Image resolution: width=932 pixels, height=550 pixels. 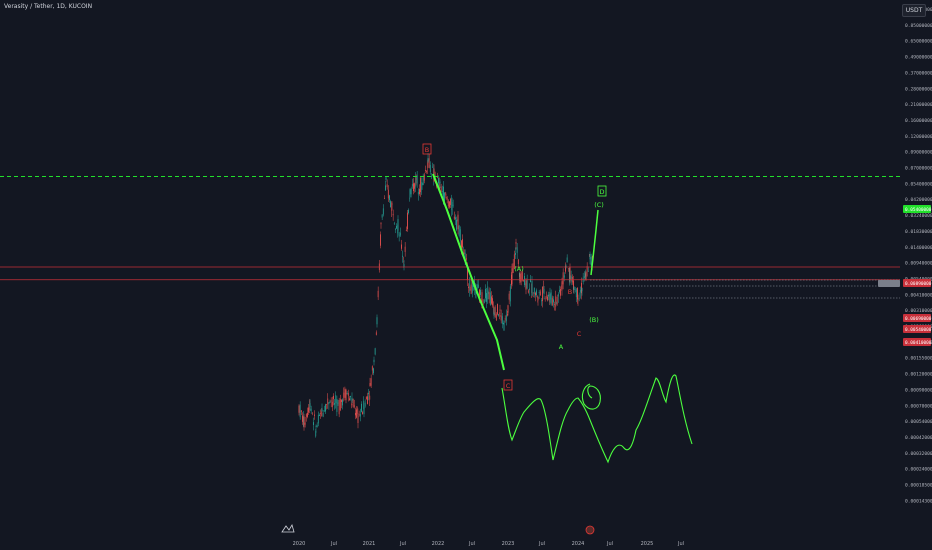 What do you see at coordinates (918, 319) in the screenshot?
I see `price-label-text: 0.00690000` at bounding box center [918, 319].